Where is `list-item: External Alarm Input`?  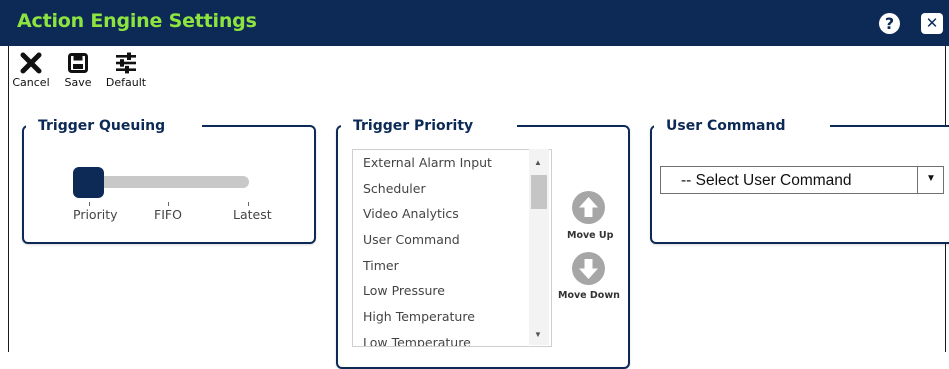
list-item: External Alarm Input is located at coordinates (452, 163).